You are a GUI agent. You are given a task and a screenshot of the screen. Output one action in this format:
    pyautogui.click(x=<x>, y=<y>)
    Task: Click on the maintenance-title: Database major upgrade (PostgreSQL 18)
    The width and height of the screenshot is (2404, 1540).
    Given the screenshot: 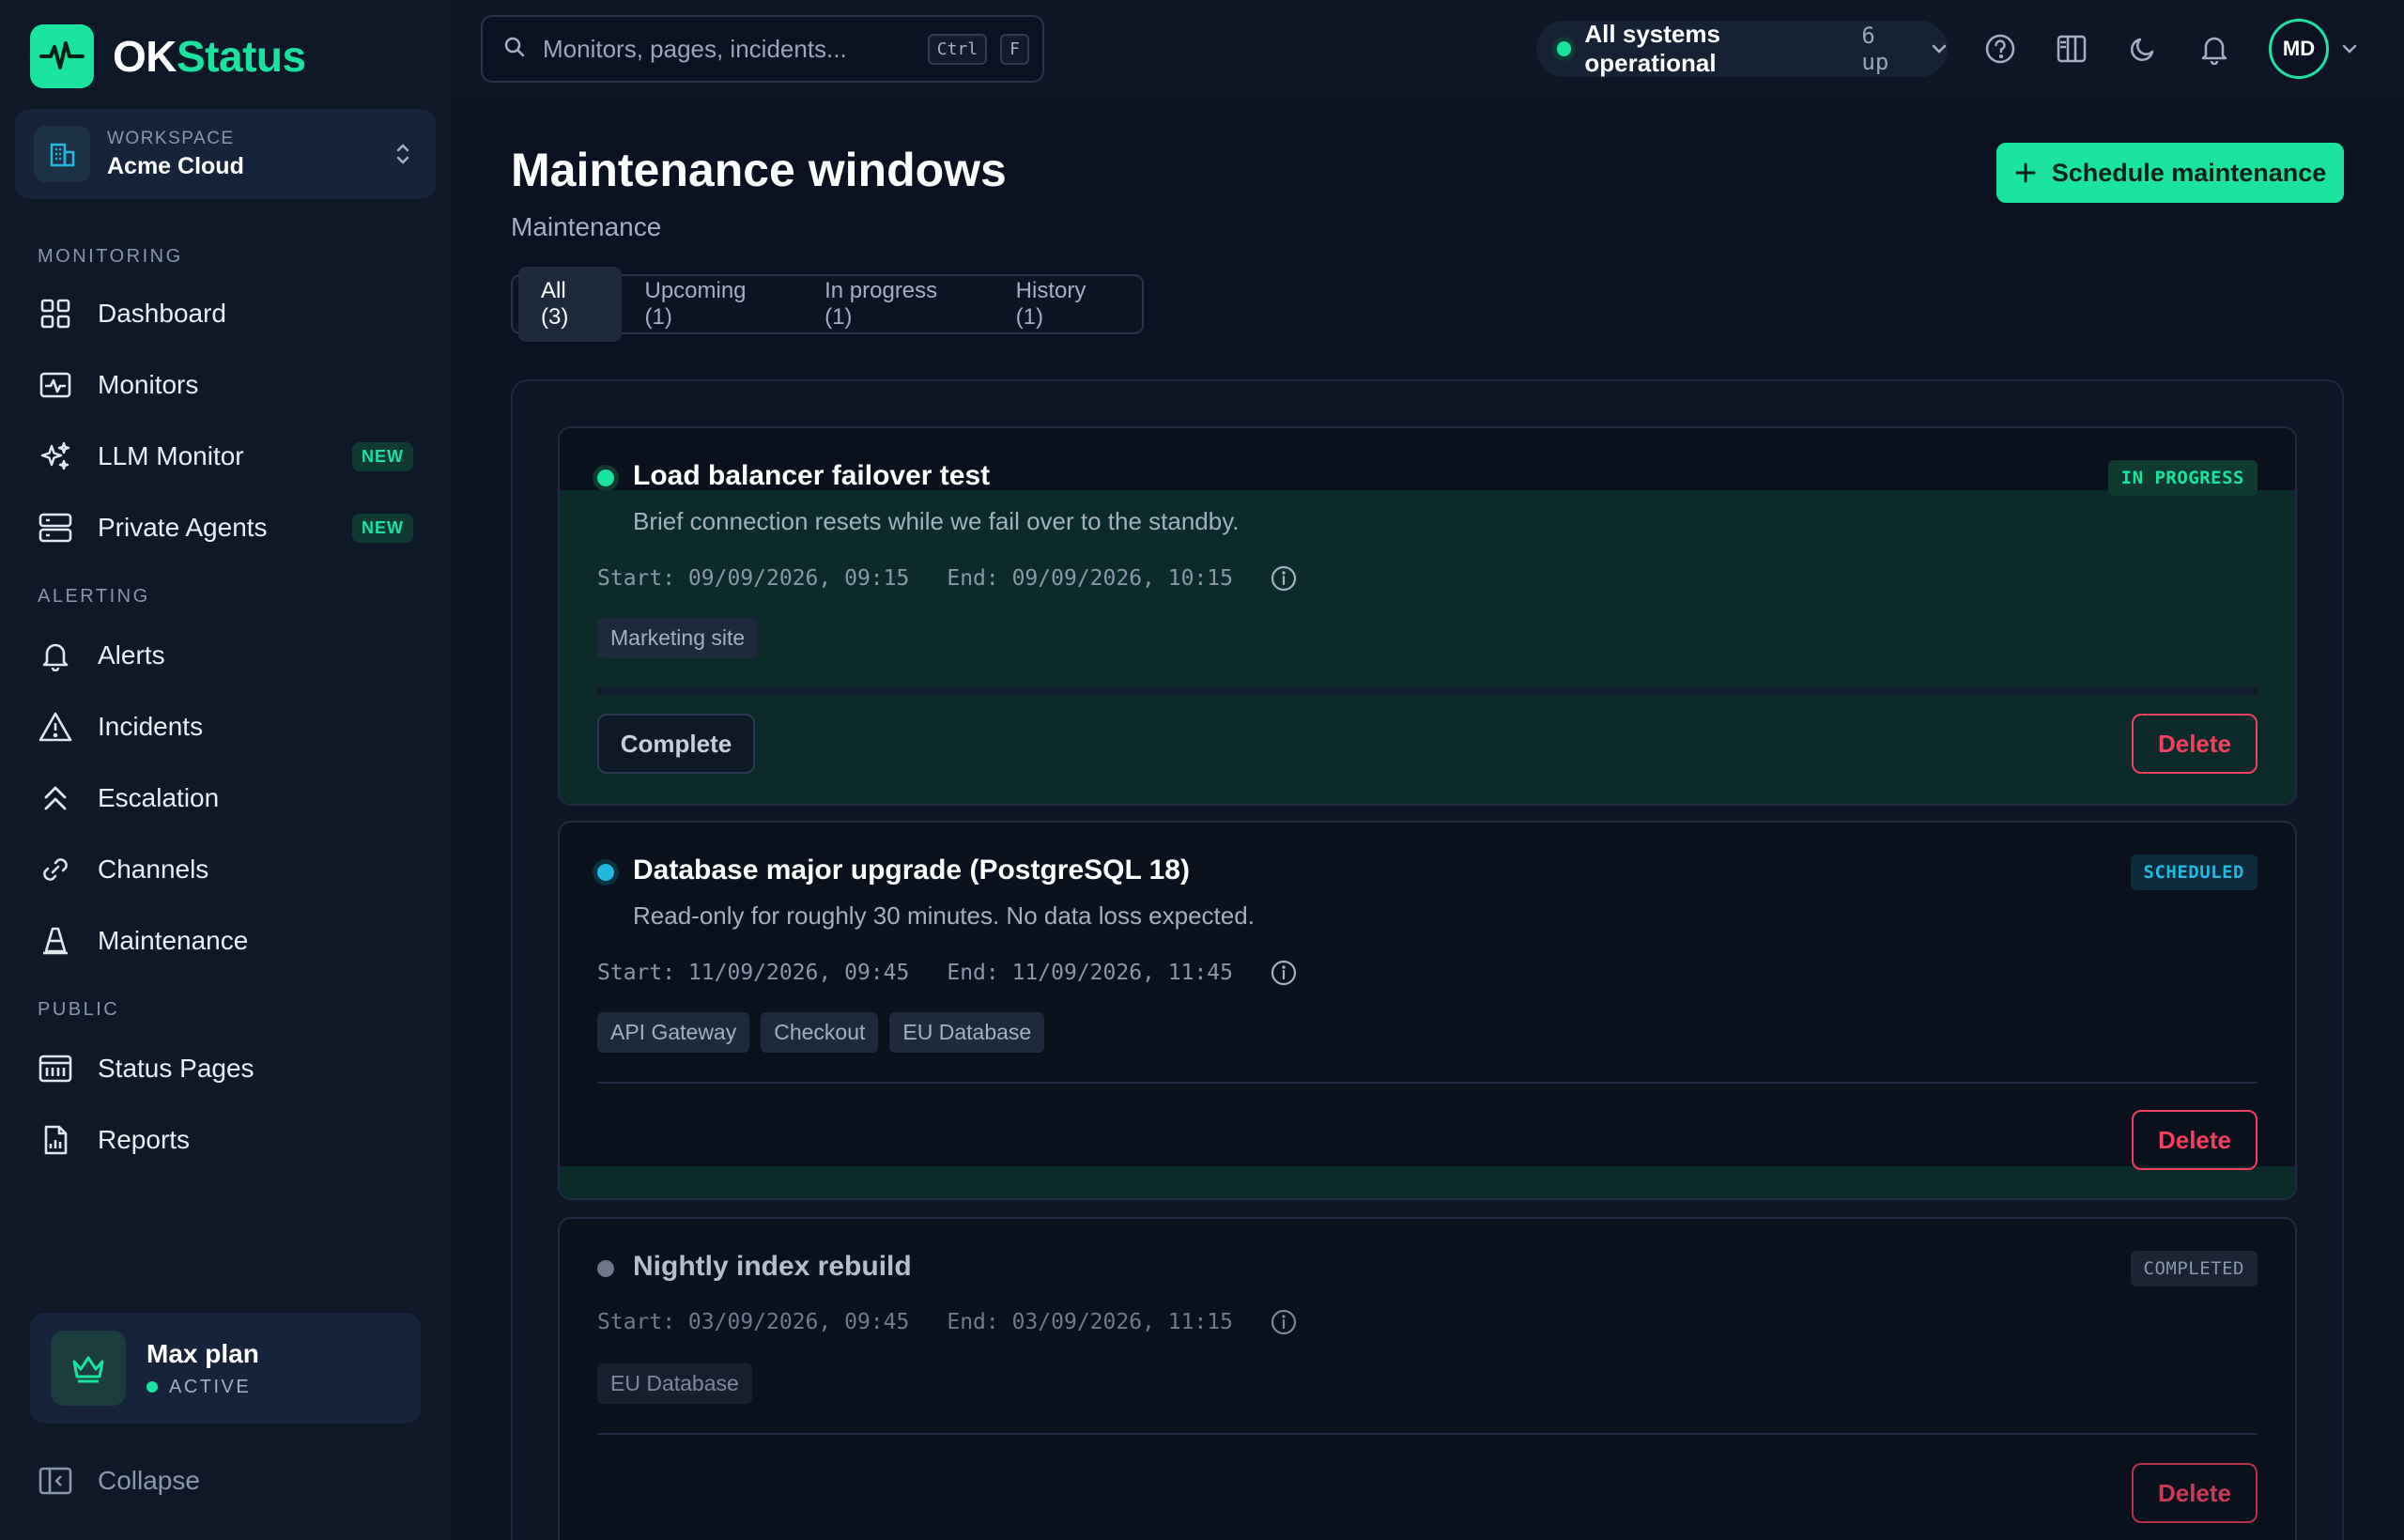 What is the action you would take?
    pyautogui.click(x=911, y=870)
    